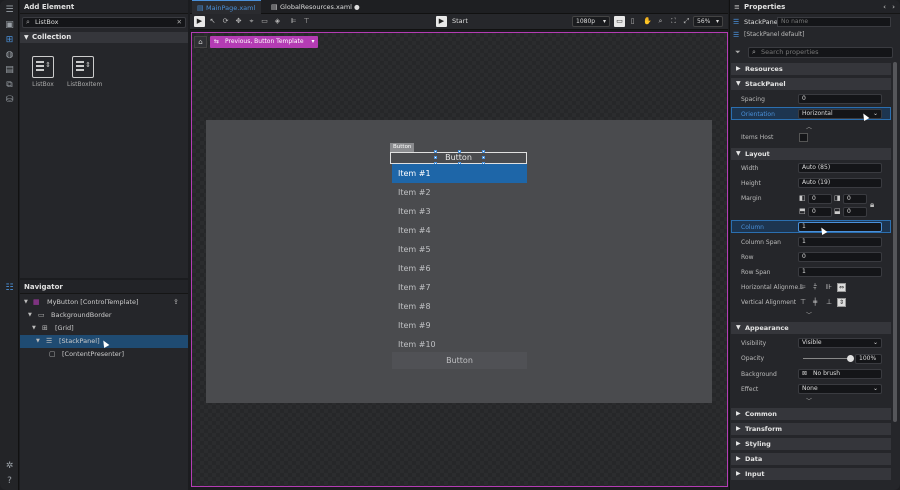 The image size is (900, 490). Describe the element at coordinates (872, 205) in the screenshot. I see `lock-icon: 🔒︎` at that location.